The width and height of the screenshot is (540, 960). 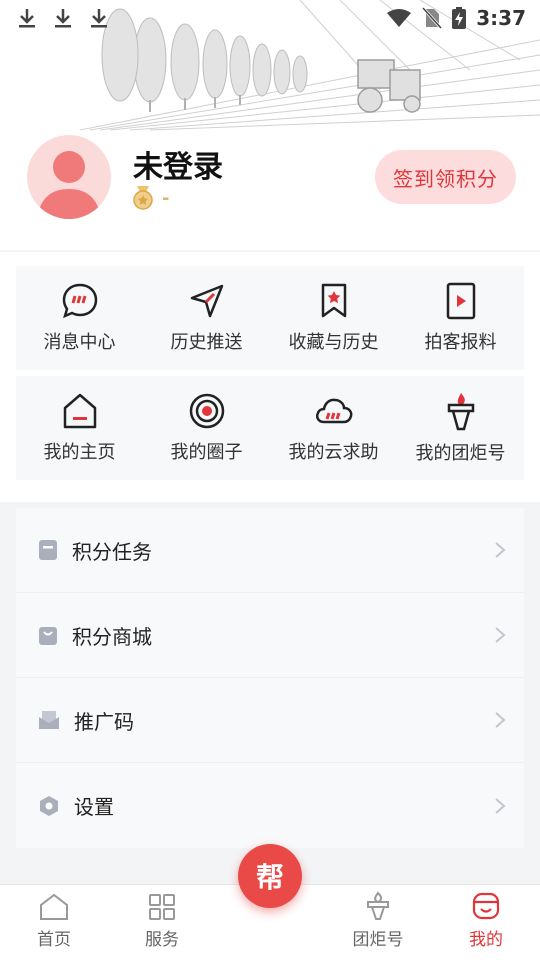 I want to click on avatar, so click(x=69, y=177).